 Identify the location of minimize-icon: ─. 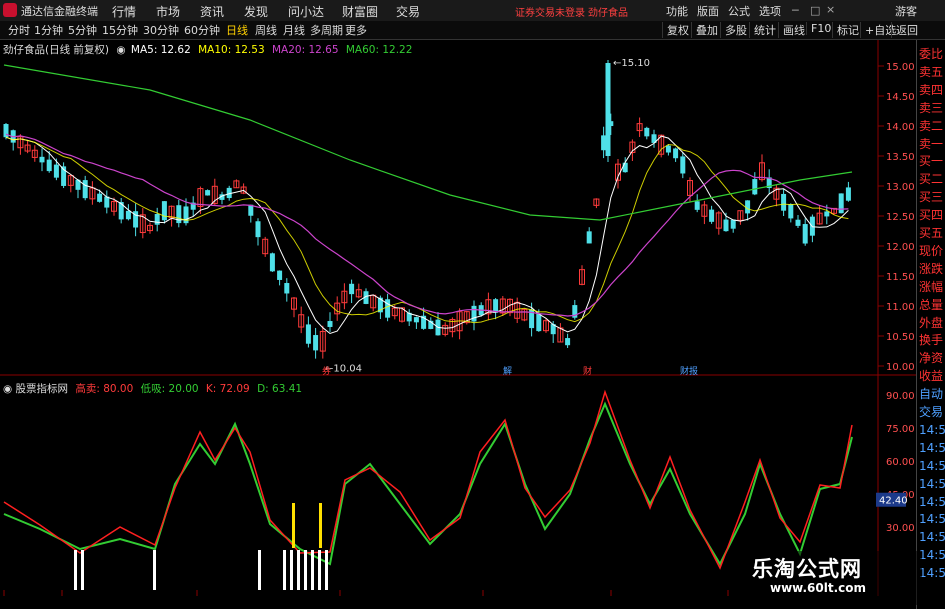
(795, 10).